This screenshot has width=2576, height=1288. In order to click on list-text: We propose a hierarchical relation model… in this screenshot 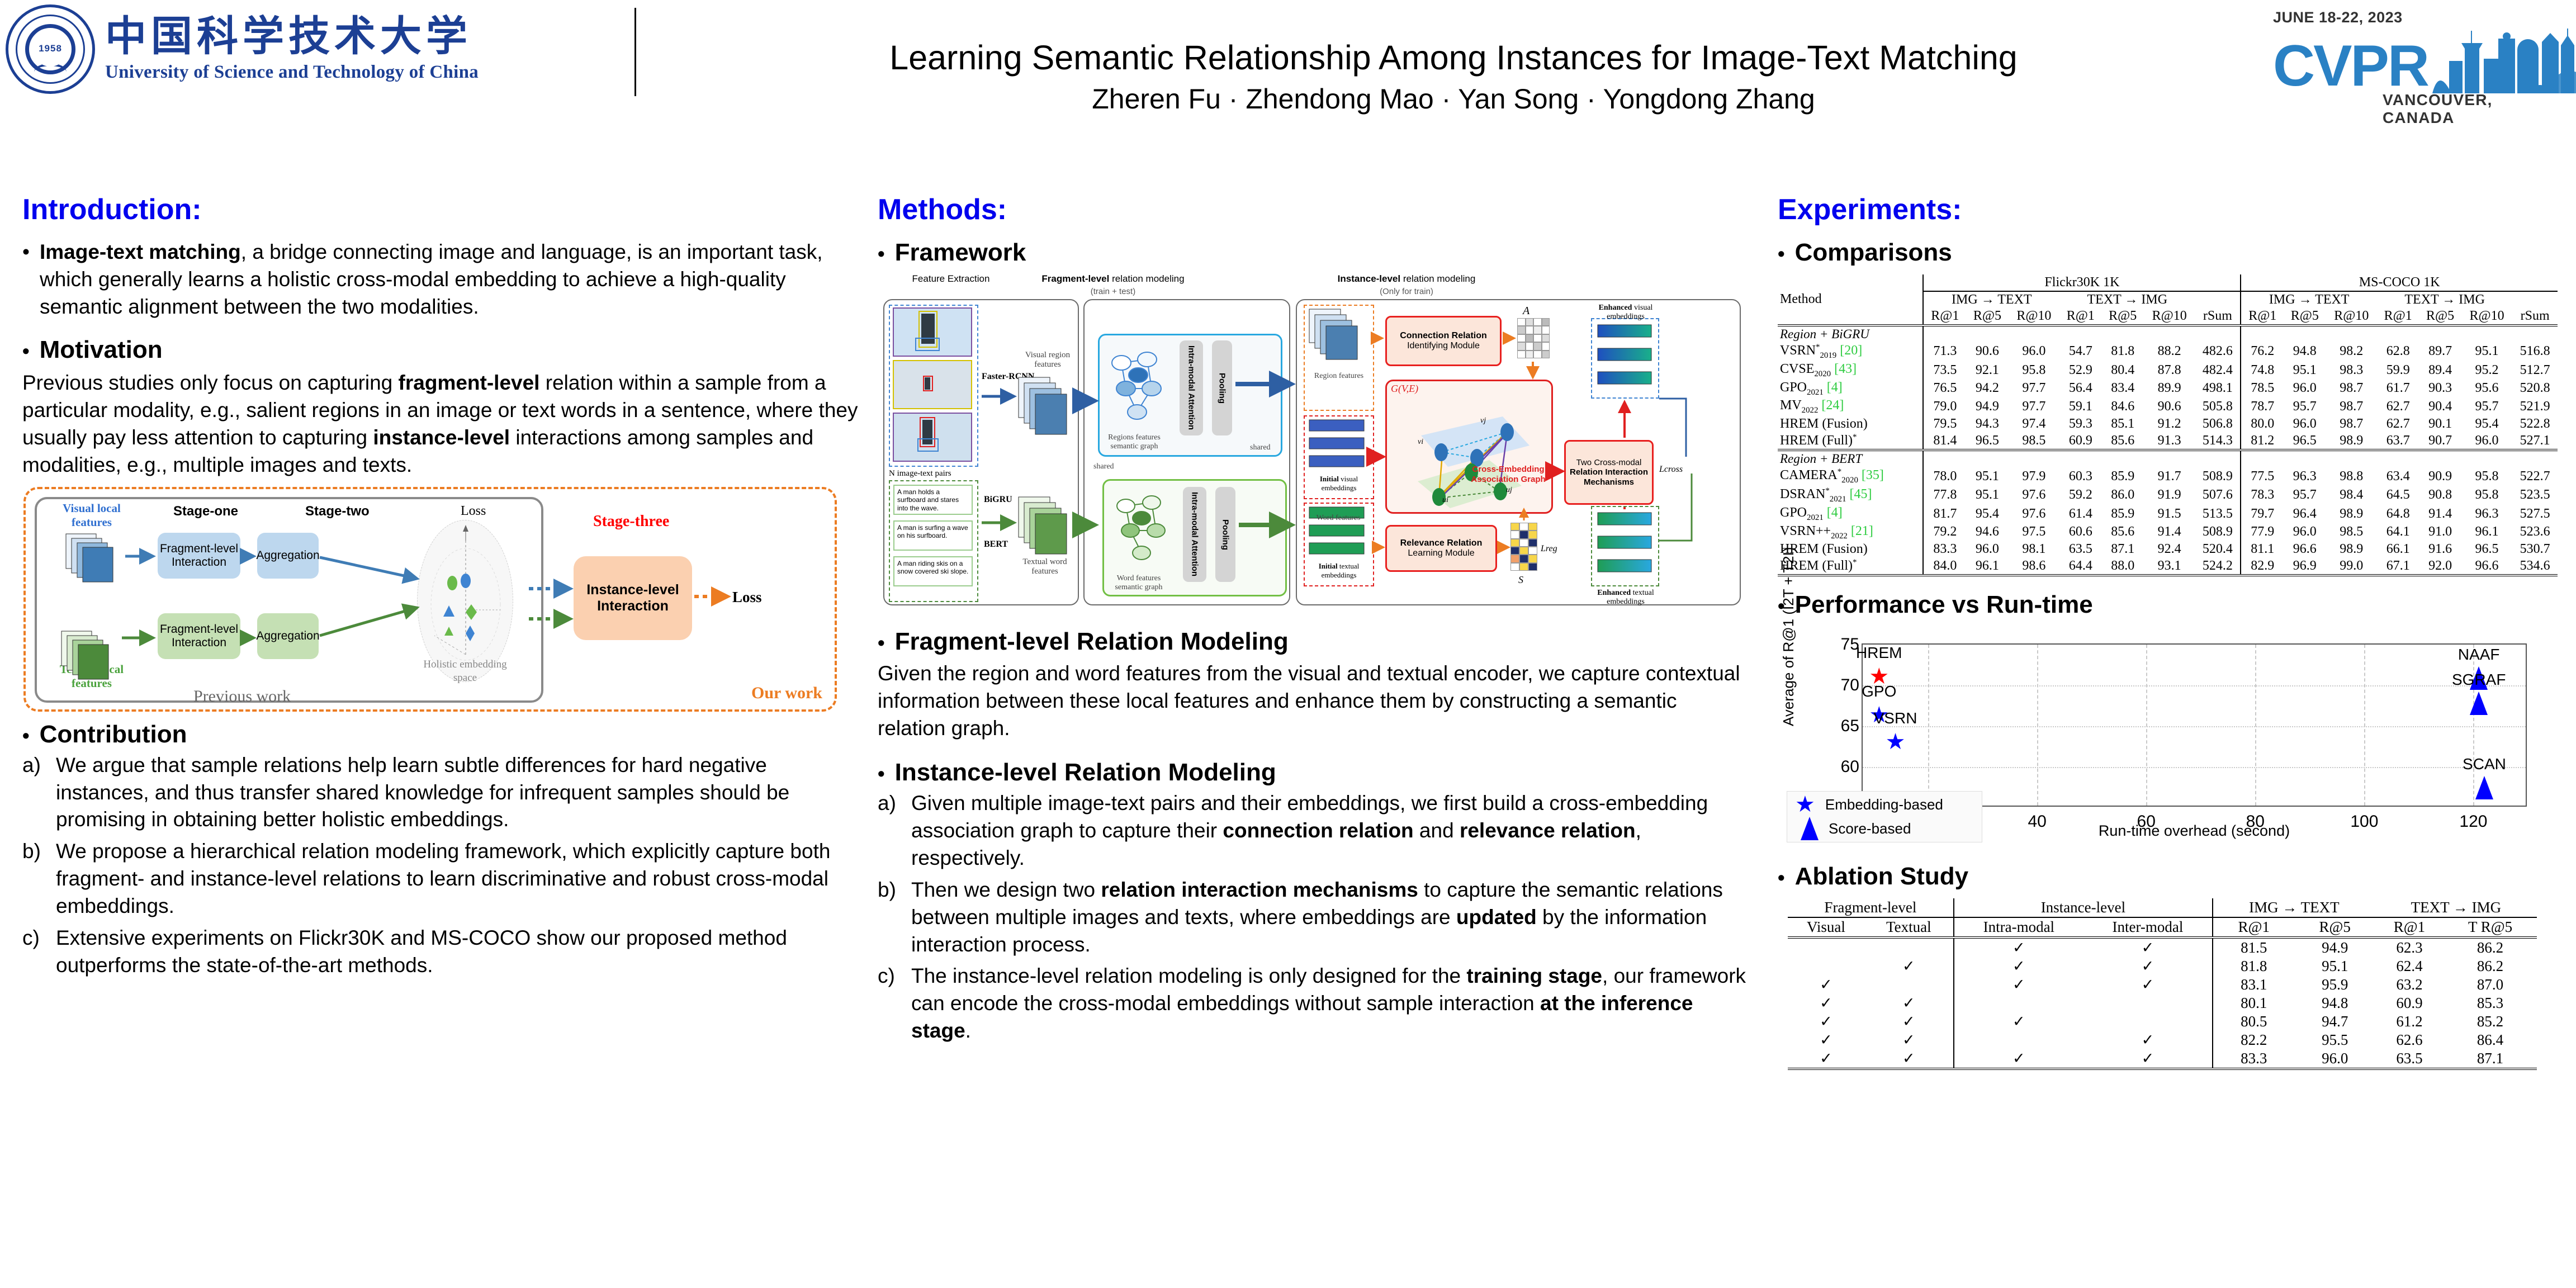, I will do `click(443, 878)`.